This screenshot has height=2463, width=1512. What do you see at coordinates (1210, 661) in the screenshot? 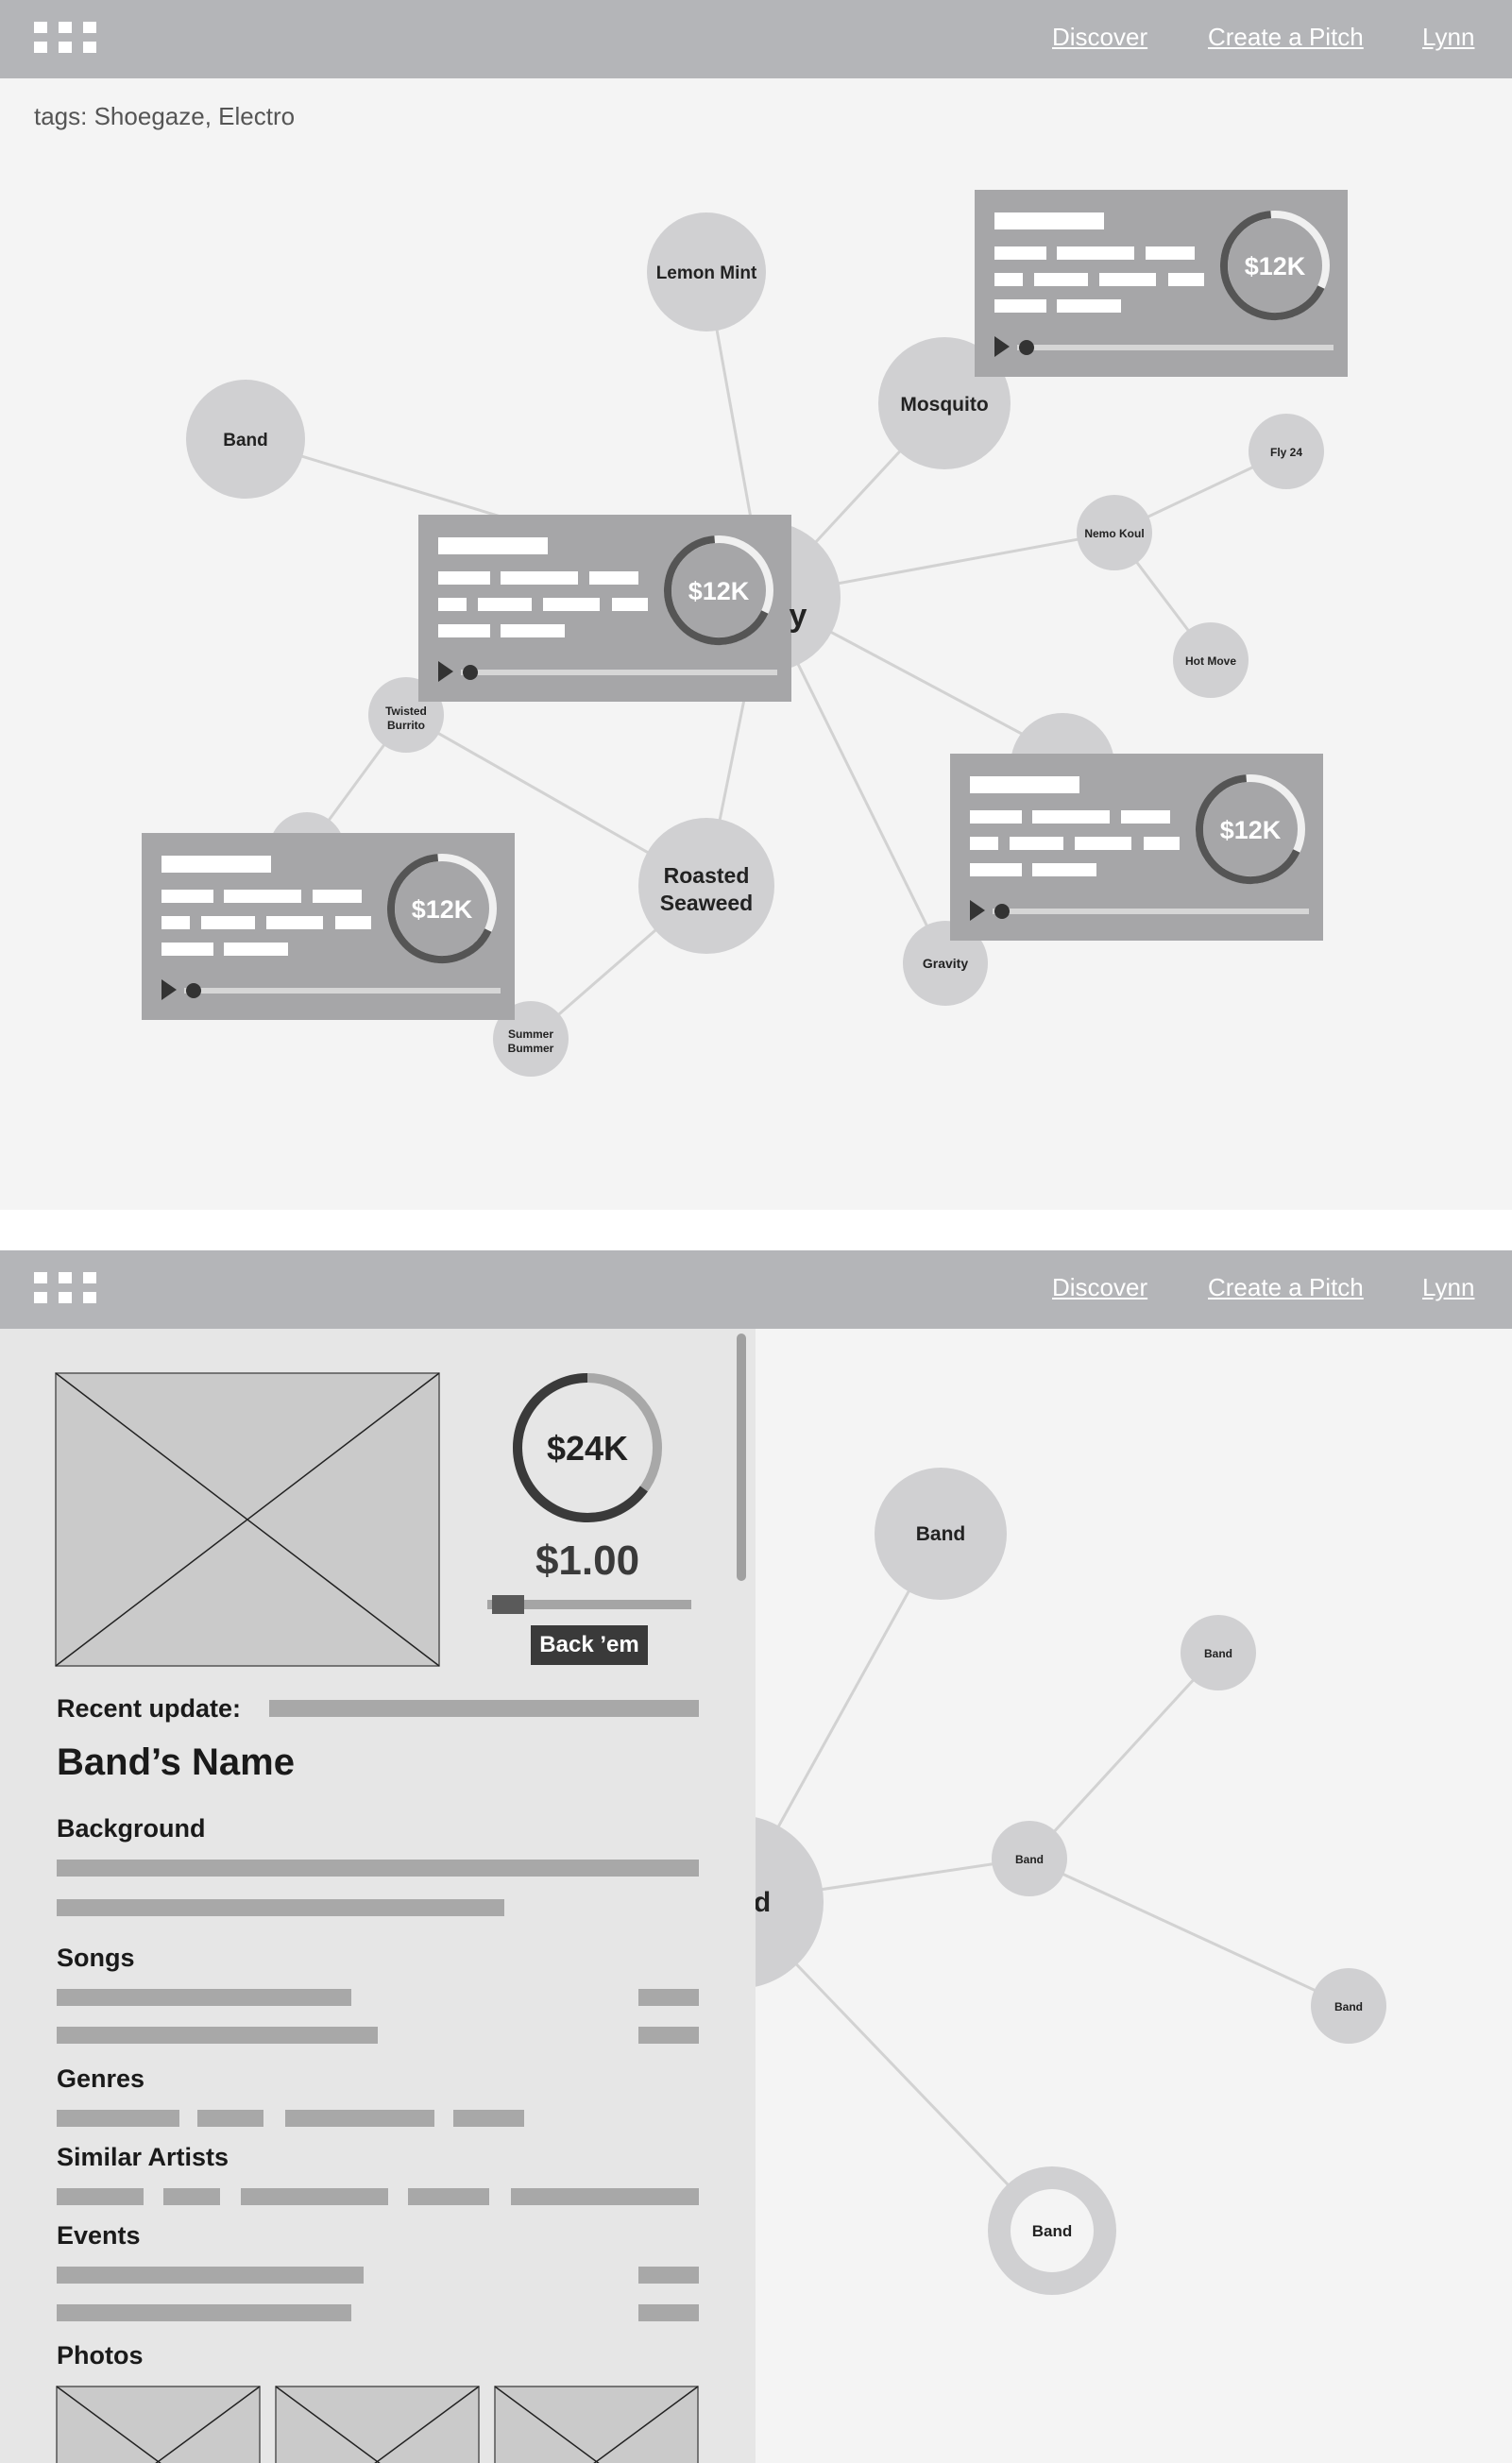
I see `node-hot-move-label: Hot Move` at bounding box center [1210, 661].